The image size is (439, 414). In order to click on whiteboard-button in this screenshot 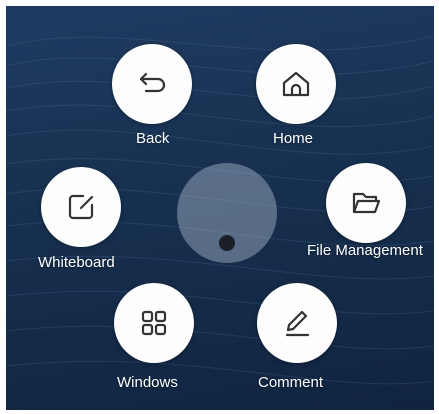, I will do `click(81, 207)`.